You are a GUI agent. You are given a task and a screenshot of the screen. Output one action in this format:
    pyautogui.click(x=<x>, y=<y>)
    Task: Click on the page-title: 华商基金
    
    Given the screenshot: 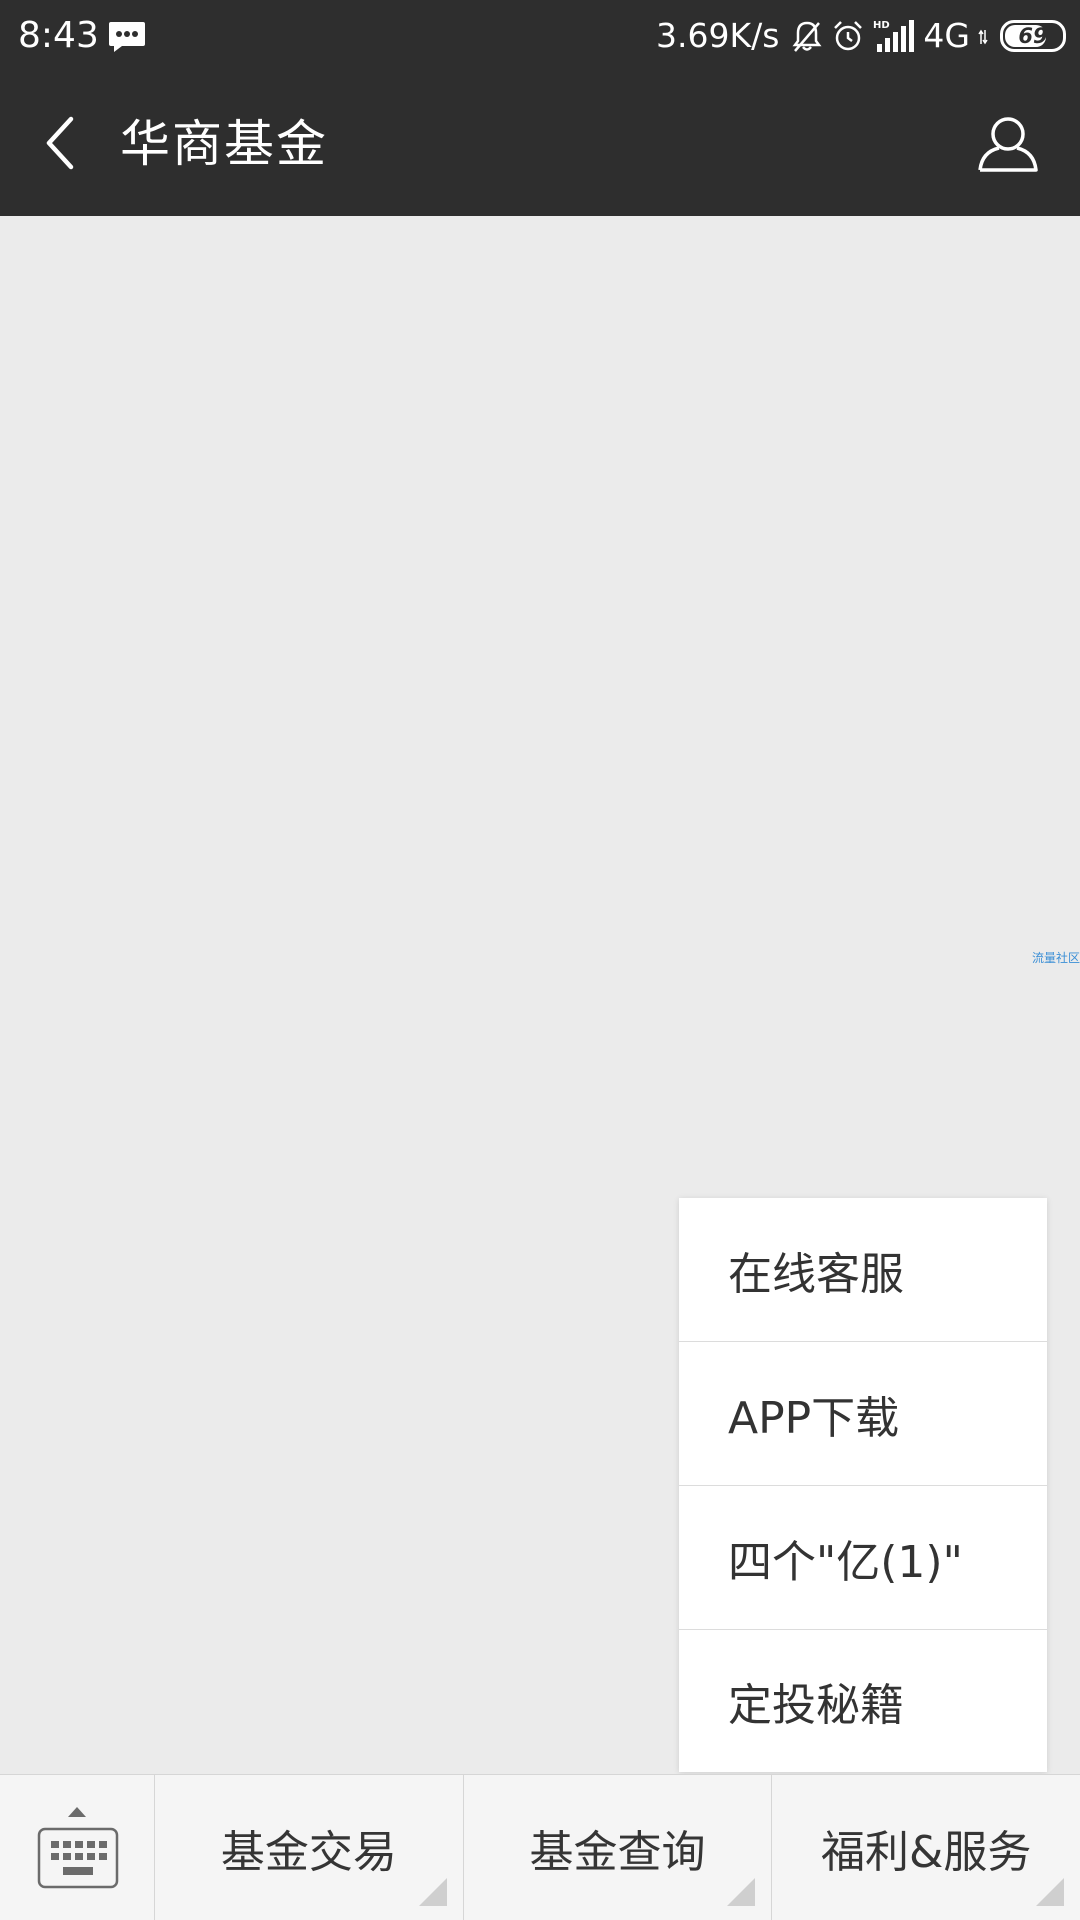 What is the action you would take?
    pyautogui.click(x=224, y=144)
    